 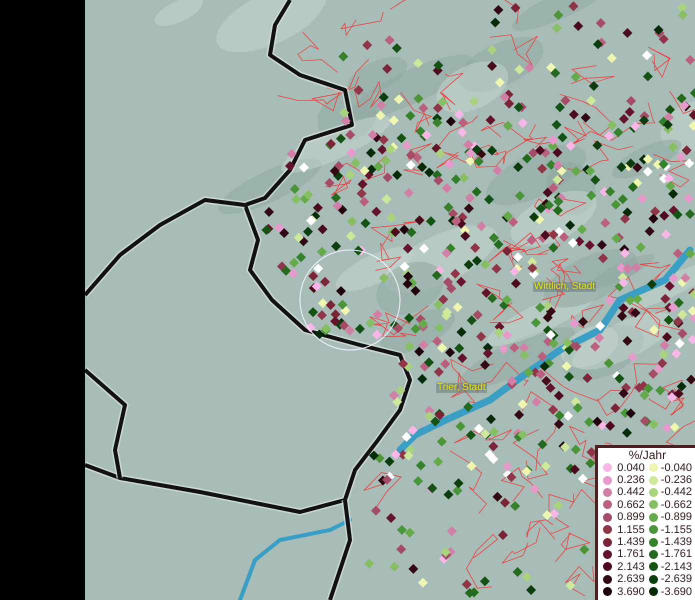 What do you see at coordinates (630, 517) in the screenshot?
I see `legend-value: 0.899` at bounding box center [630, 517].